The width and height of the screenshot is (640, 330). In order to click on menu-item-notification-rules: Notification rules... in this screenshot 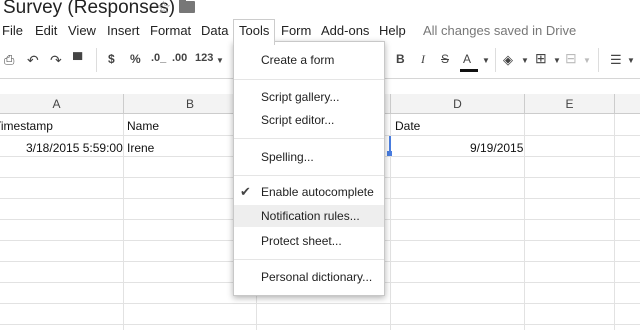, I will do `click(309, 216)`.